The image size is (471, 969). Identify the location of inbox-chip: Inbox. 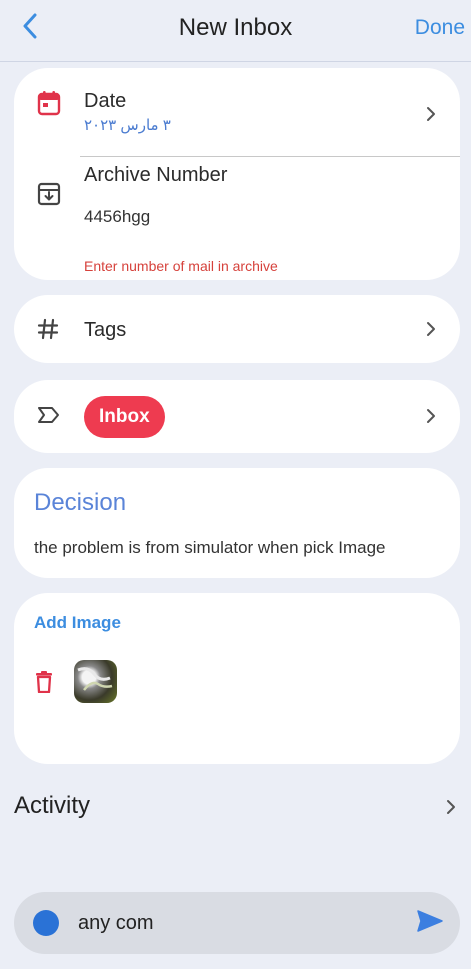
(124, 417).